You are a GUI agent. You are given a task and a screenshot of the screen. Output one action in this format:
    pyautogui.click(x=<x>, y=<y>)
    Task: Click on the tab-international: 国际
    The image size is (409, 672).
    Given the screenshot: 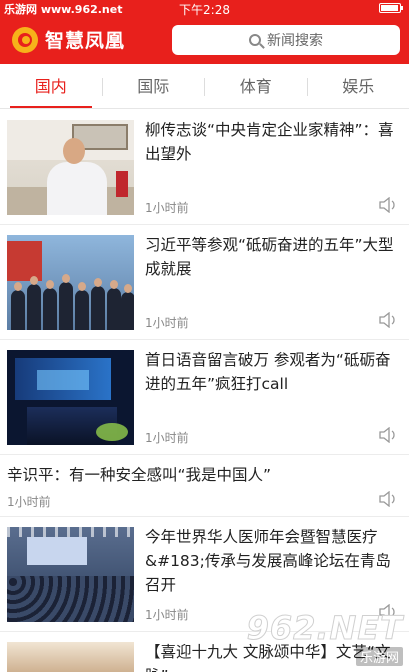 What is the action you would take?
    pyautogui.click(x=154, y=86)
    